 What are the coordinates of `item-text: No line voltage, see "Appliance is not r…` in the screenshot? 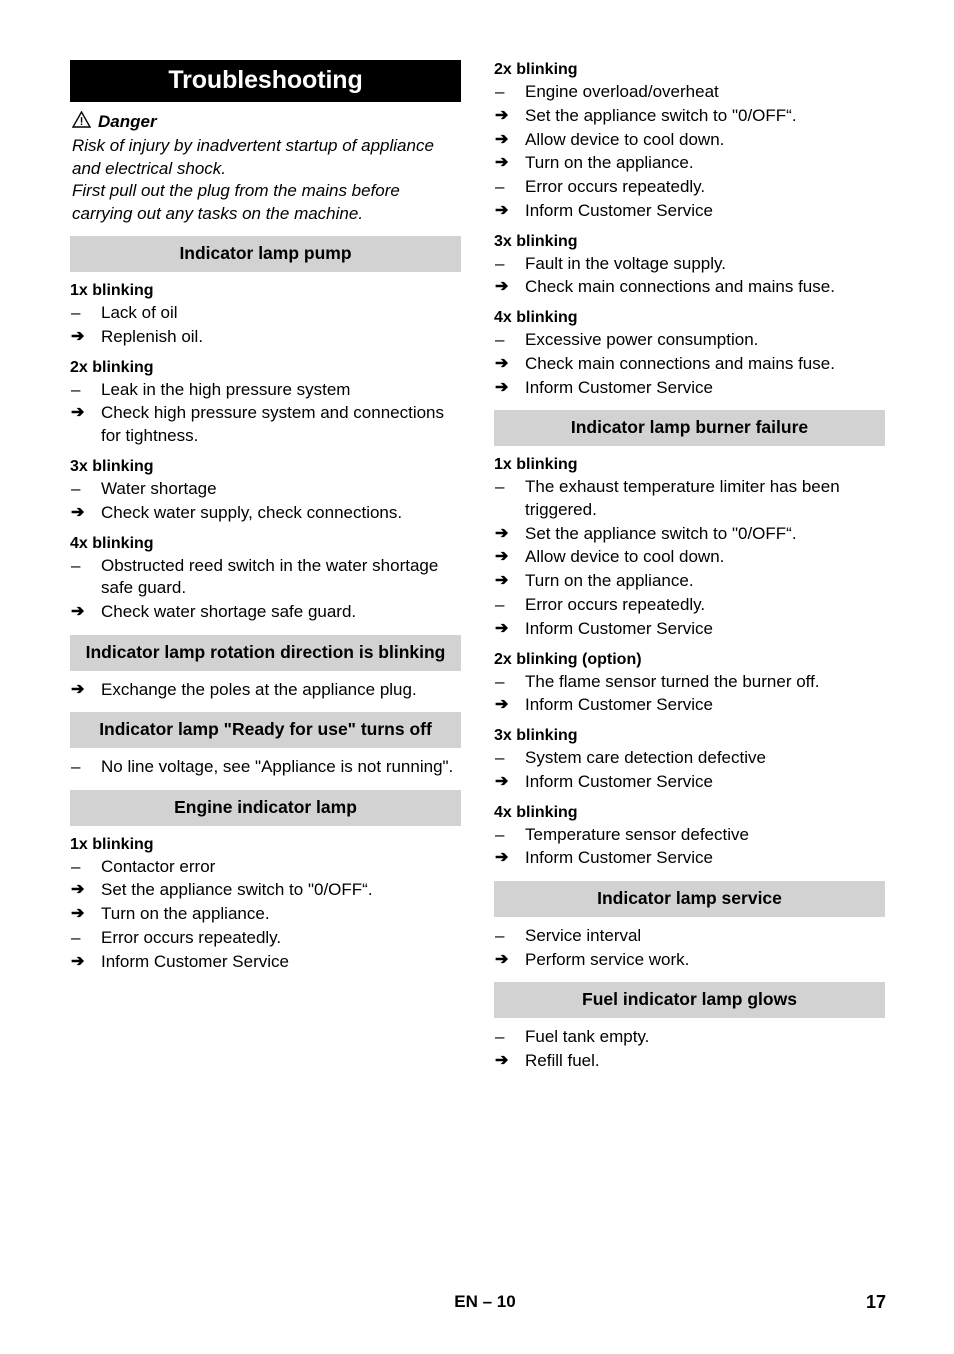 It's located at (277, 767).